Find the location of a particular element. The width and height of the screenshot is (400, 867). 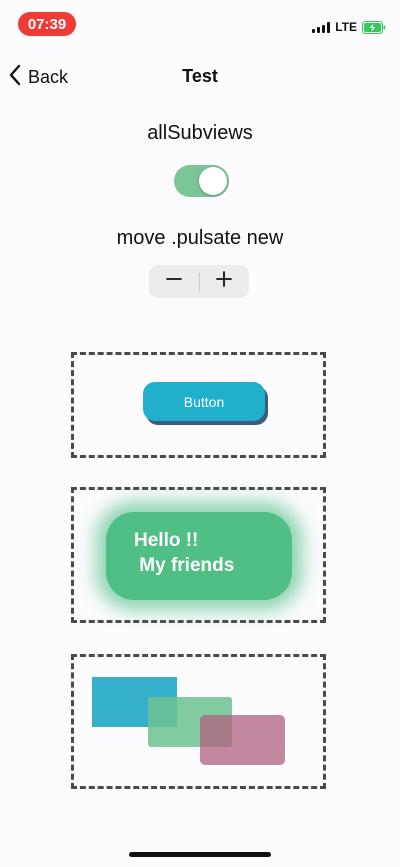

rectangles-demo-box is located at coordinates (198, 721).